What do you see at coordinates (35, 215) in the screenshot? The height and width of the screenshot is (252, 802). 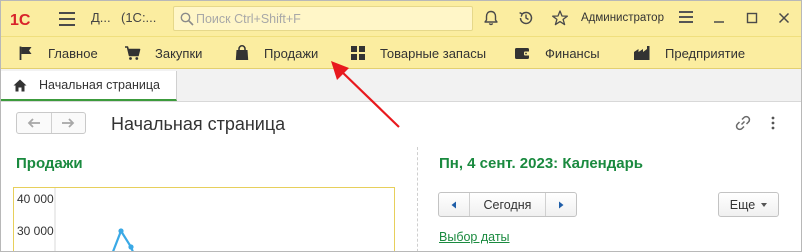 I see `y-axis-ticks: 40 000 30 000` at bounding box center [35, 215].